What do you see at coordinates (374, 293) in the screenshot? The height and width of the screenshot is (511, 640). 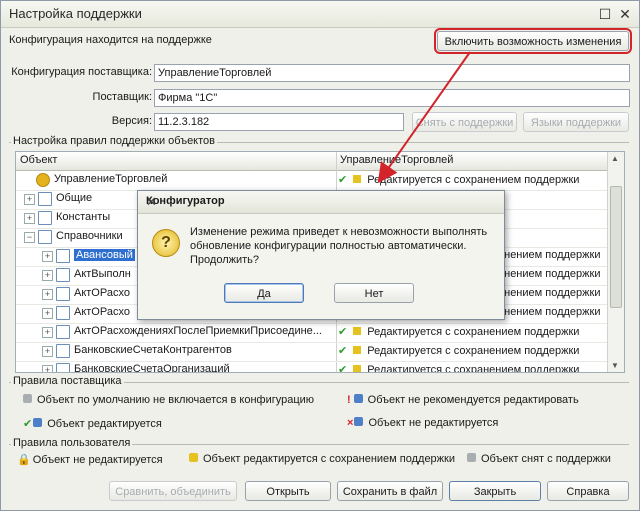 I see `no-button: Нет` at bounding box center [374, 293].